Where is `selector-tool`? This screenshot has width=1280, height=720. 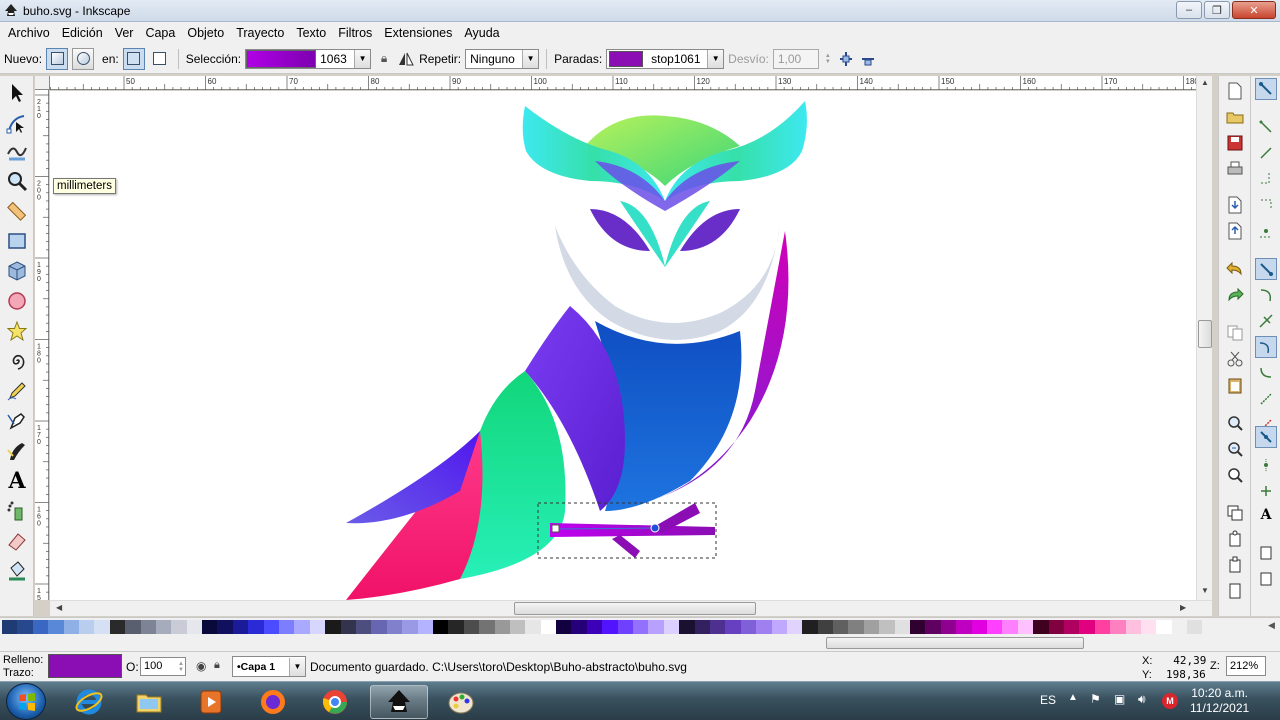
selector-tool is located at coordinates (17, 93).